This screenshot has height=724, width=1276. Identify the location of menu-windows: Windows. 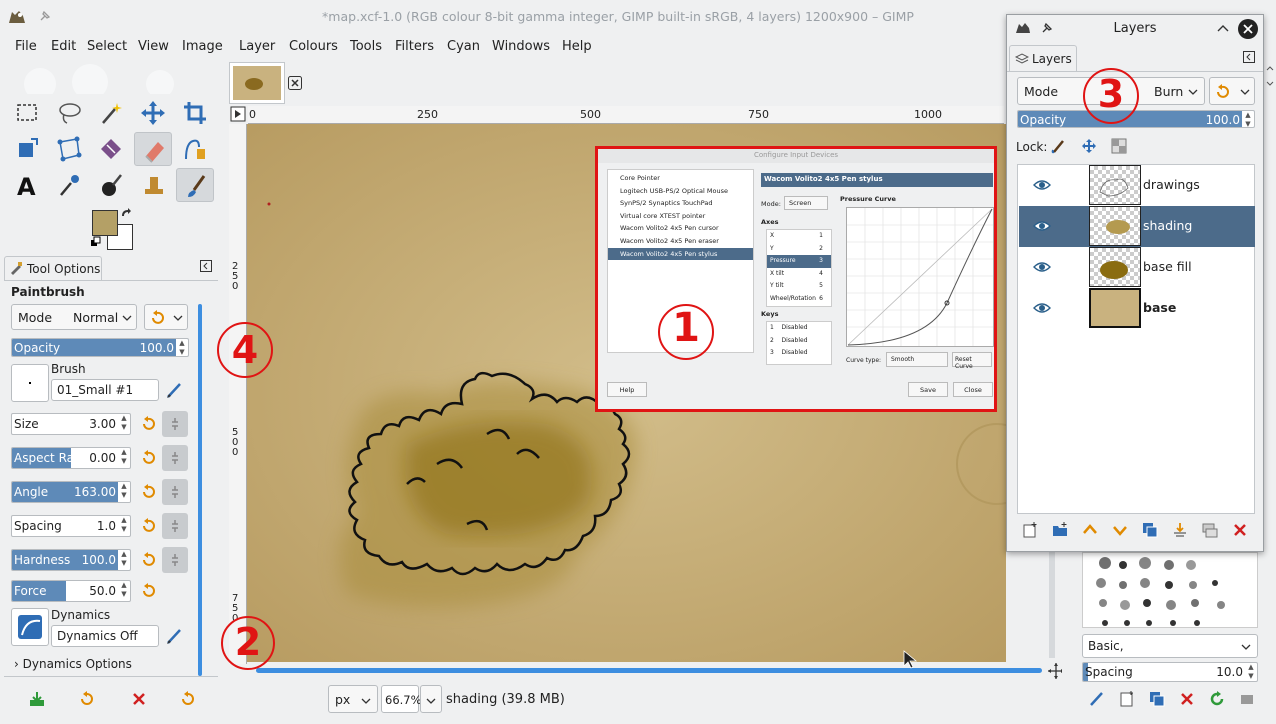
(521, 46).